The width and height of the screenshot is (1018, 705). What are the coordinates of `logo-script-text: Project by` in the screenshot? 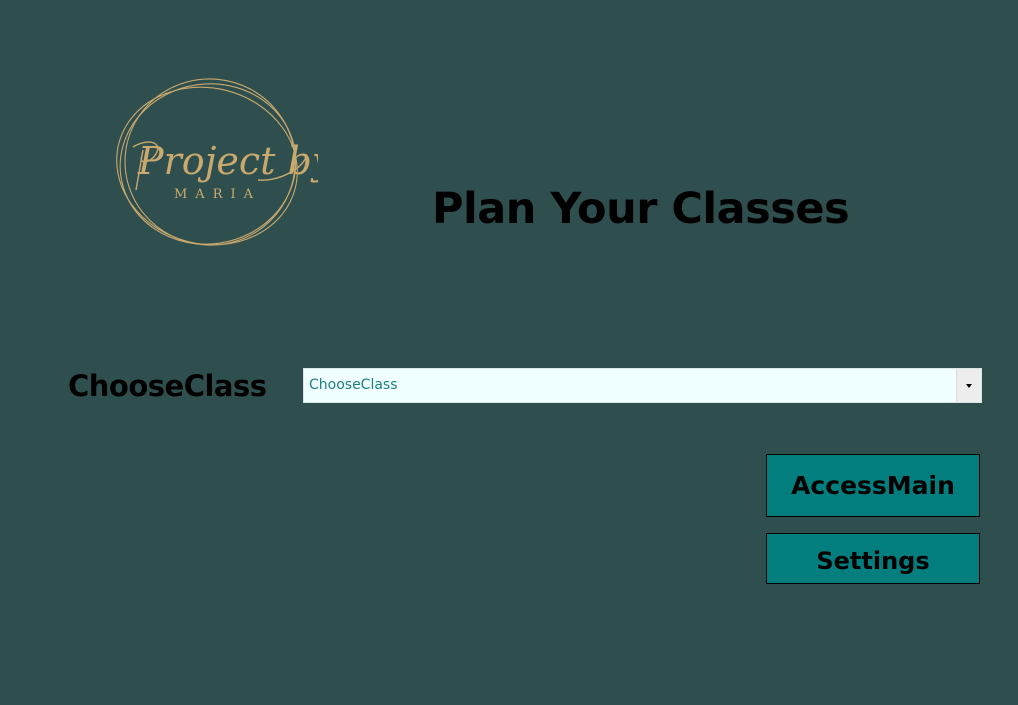 It's located at (227, 161).